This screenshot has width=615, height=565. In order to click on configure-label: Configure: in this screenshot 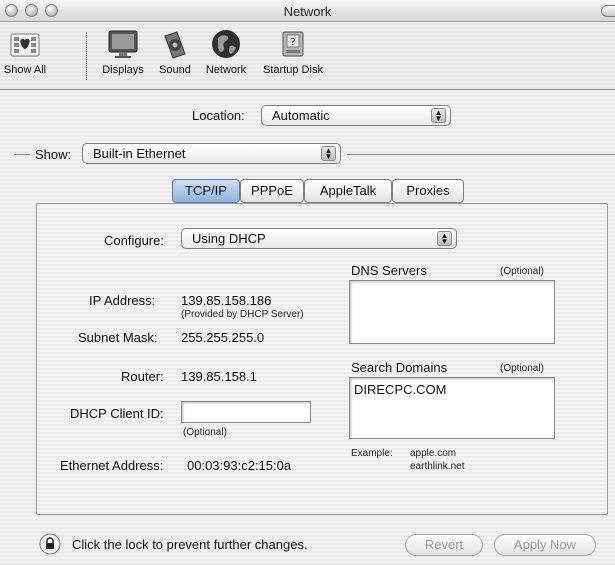, I will do `click(134, 240)`.